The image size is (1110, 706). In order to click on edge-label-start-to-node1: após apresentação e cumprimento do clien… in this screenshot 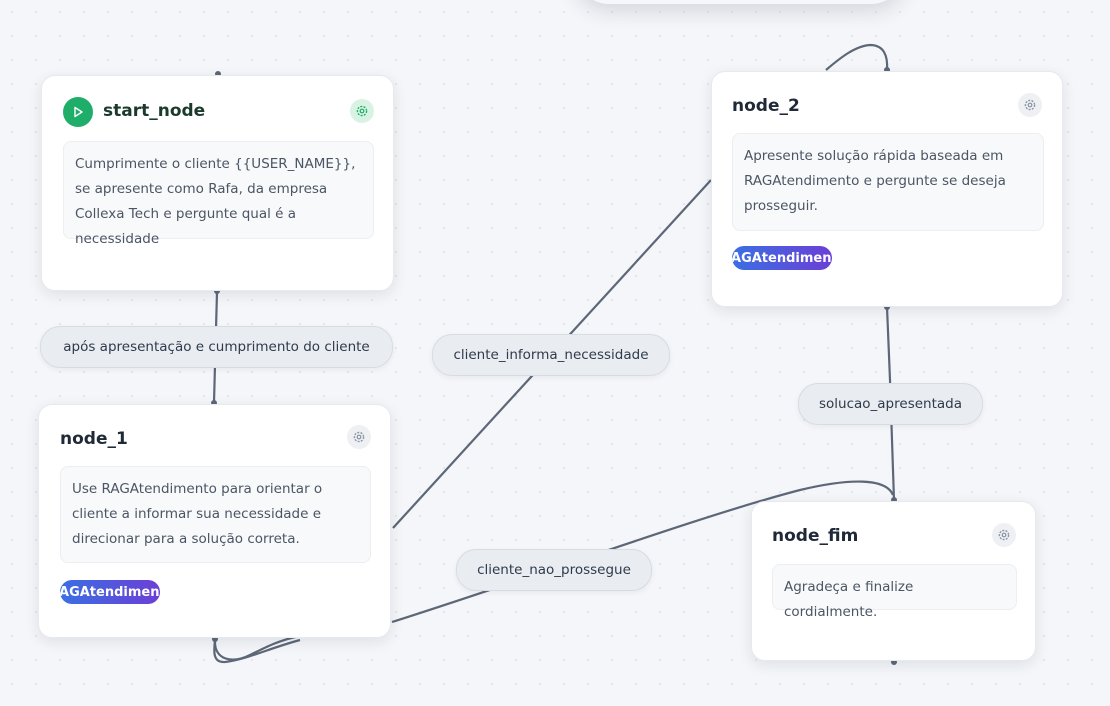, I will do `click(216, 347)`.